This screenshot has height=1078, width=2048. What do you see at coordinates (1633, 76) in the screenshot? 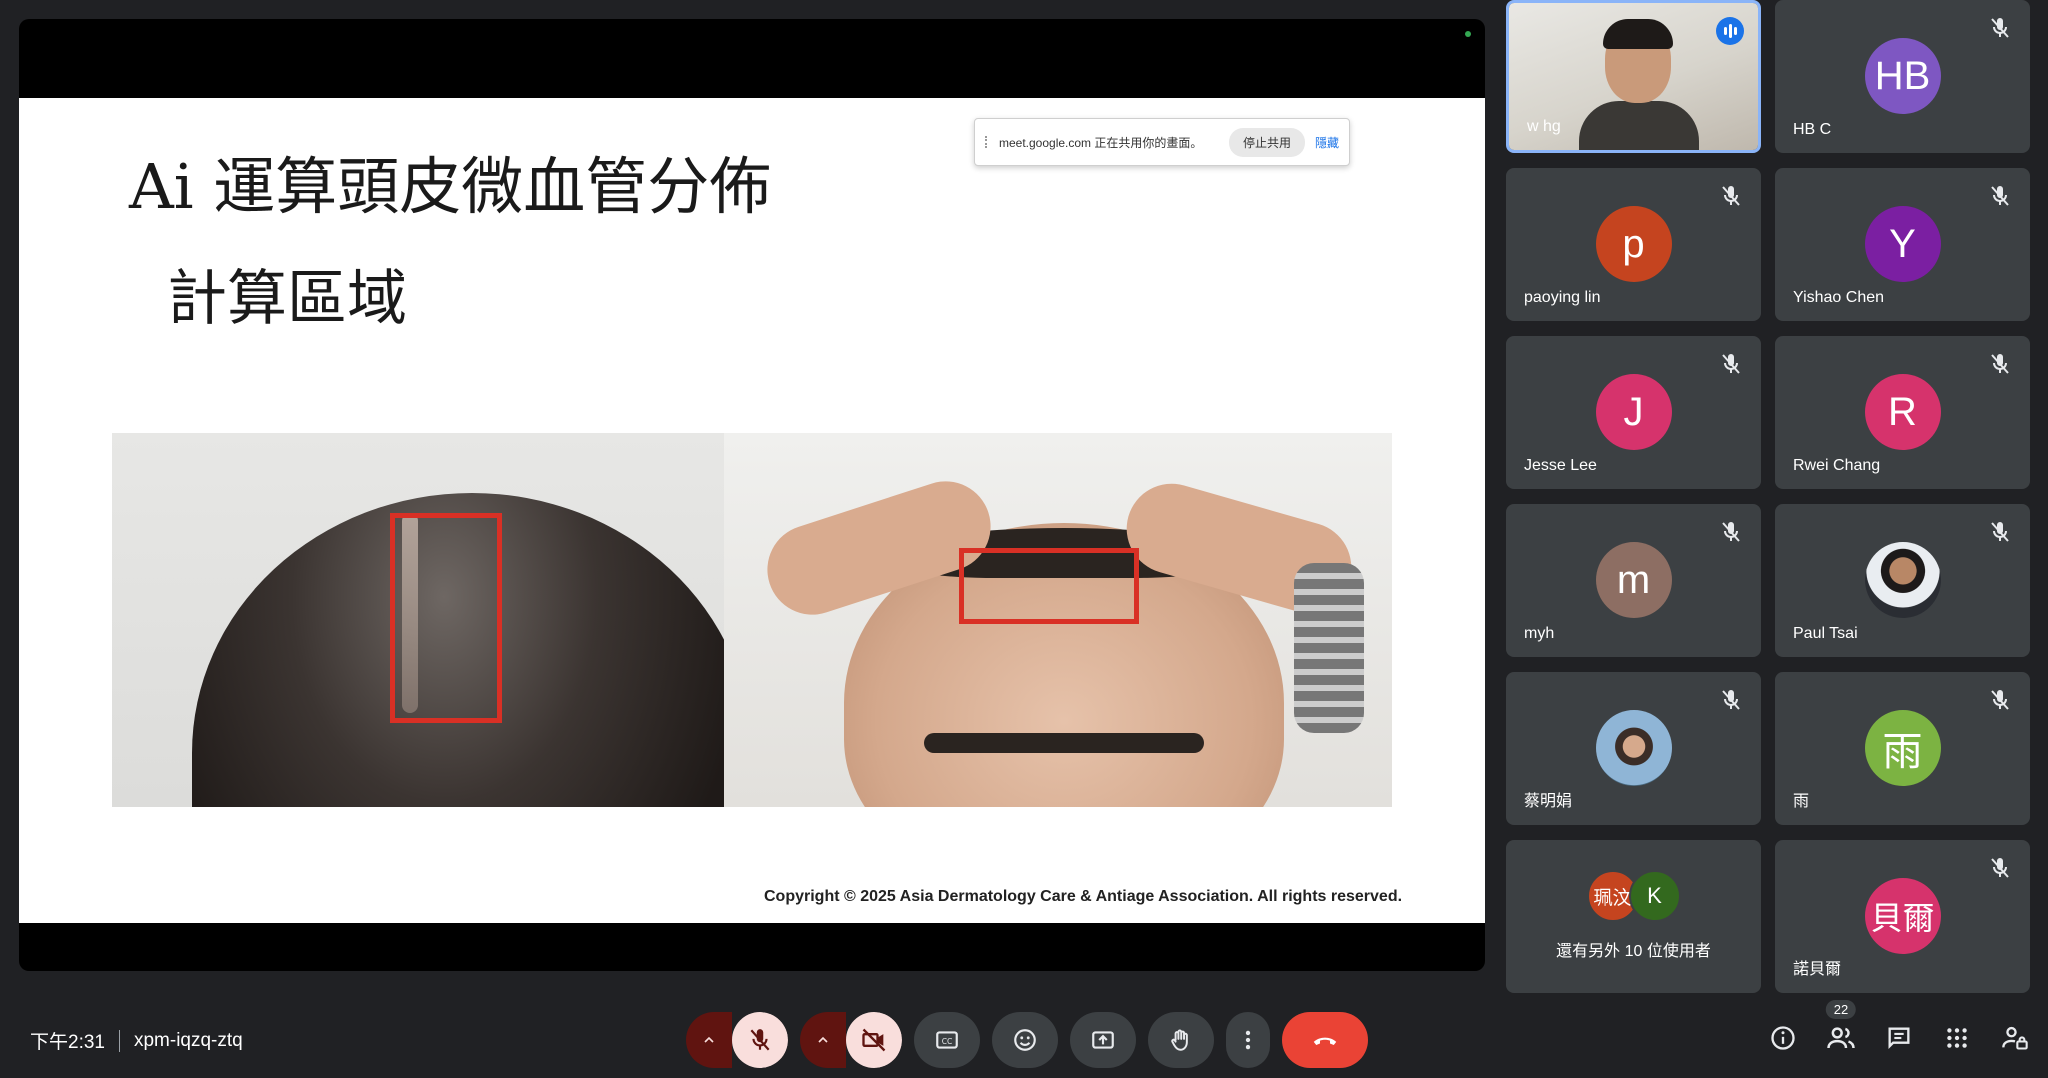
I see `participant-tile: w hg` at bounding box center [1633, 76].